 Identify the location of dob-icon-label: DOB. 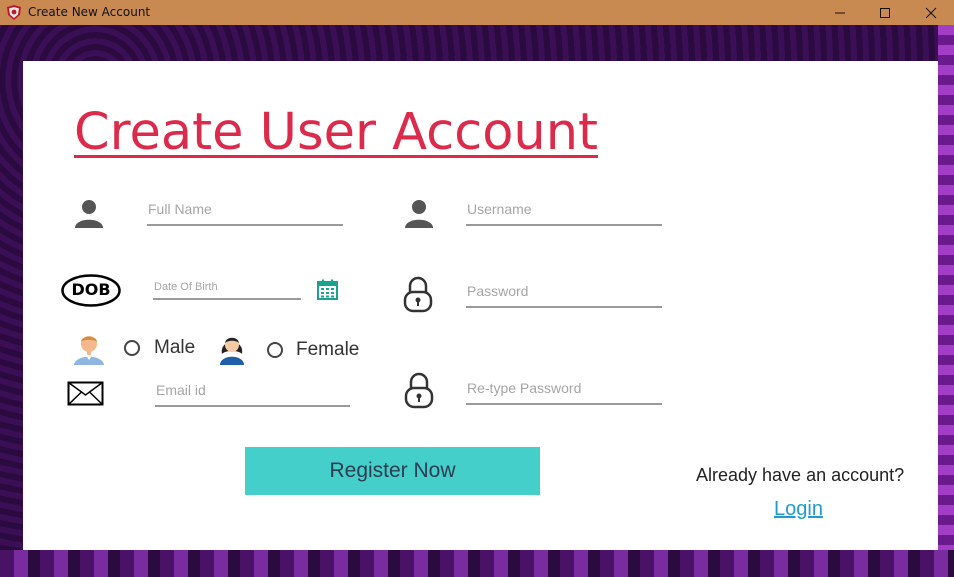
(91, 289).